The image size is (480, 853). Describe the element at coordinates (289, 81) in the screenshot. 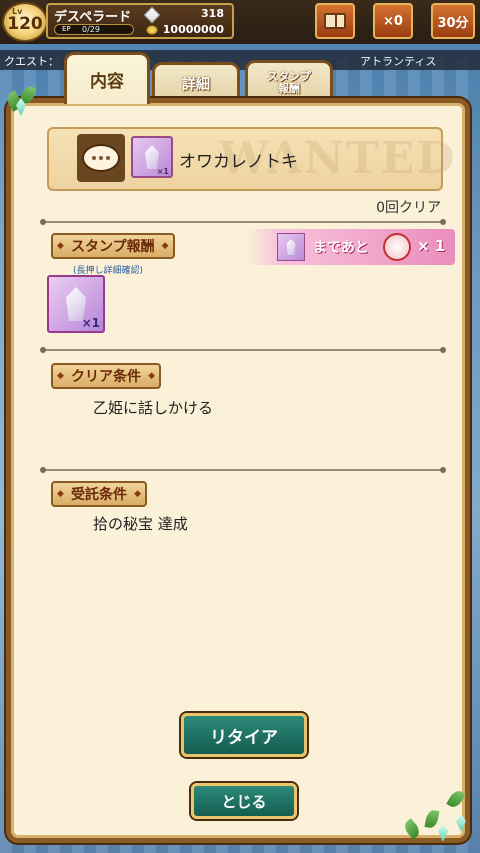

I see `tab-stamp-reward: スタンプ 報酬` at that location.